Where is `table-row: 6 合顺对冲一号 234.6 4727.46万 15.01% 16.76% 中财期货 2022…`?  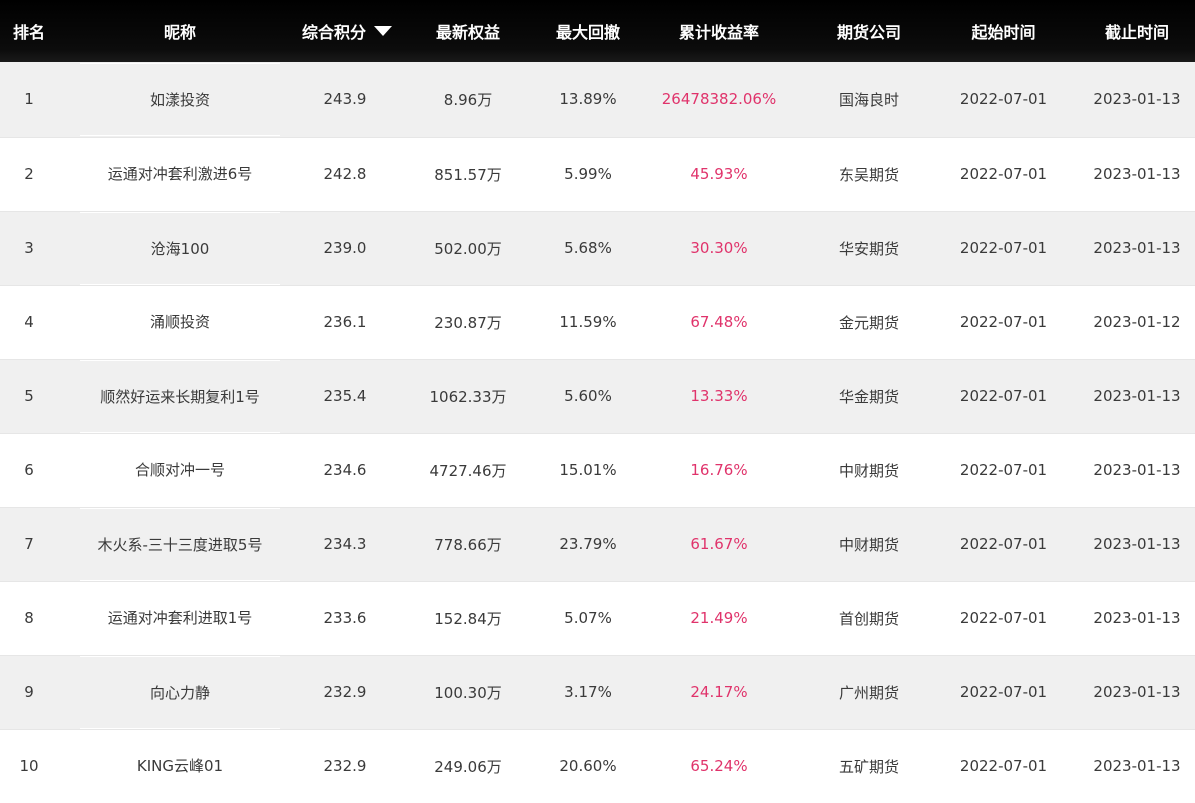
table-row: 6 合顺对冲一号 234.6 4727.46万 15.01% 16.76% 中财期货 2022… is located at coordinates (597, 470).